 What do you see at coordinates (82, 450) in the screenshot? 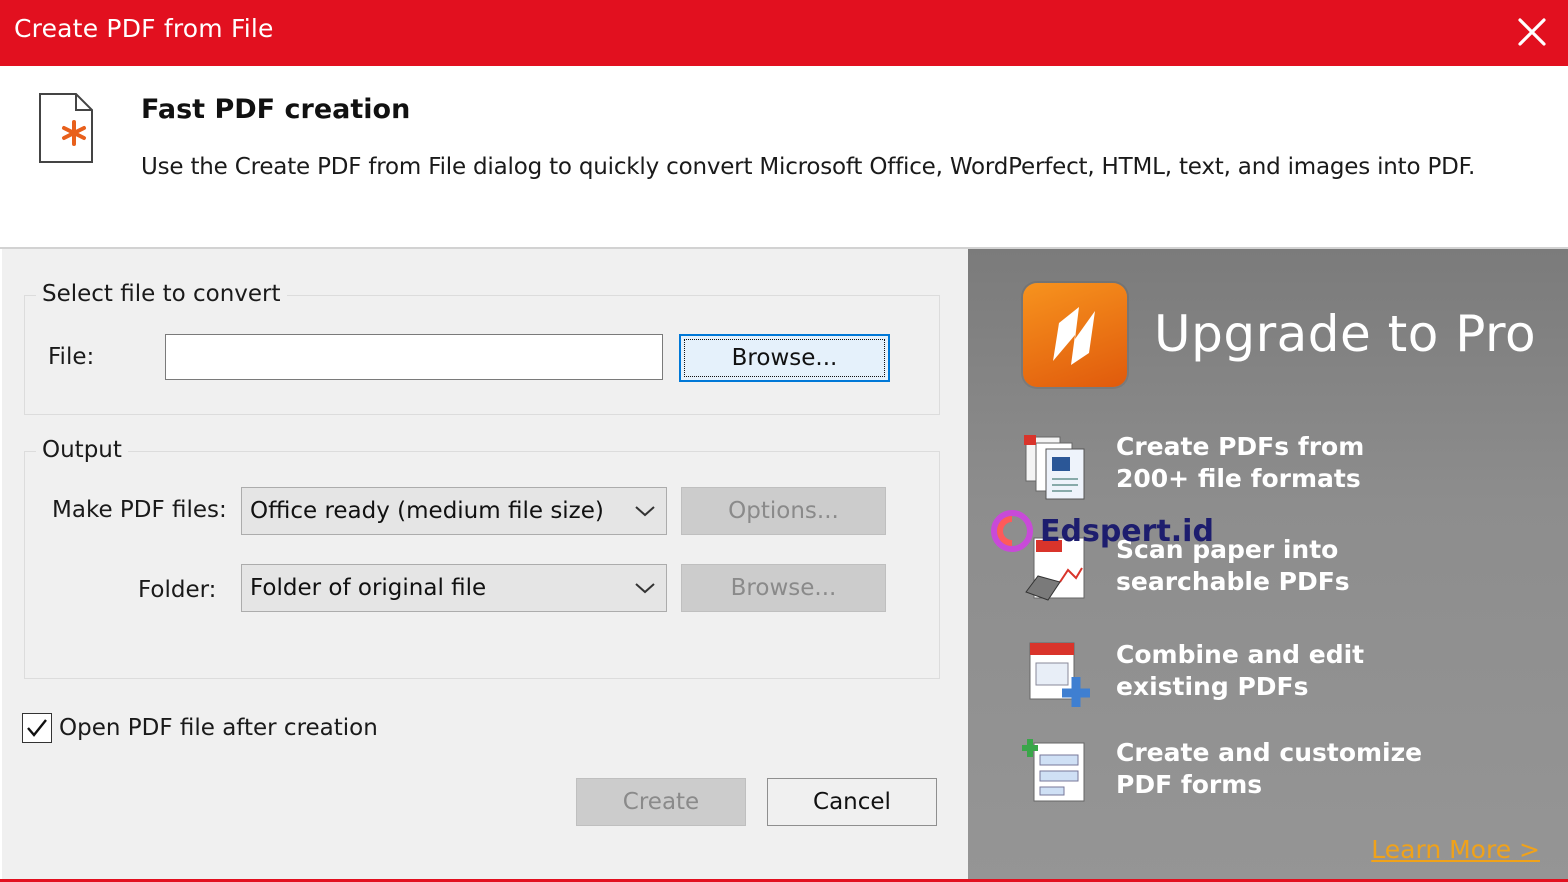
I see `output-legend: Output` at bounding box center [82, 450].